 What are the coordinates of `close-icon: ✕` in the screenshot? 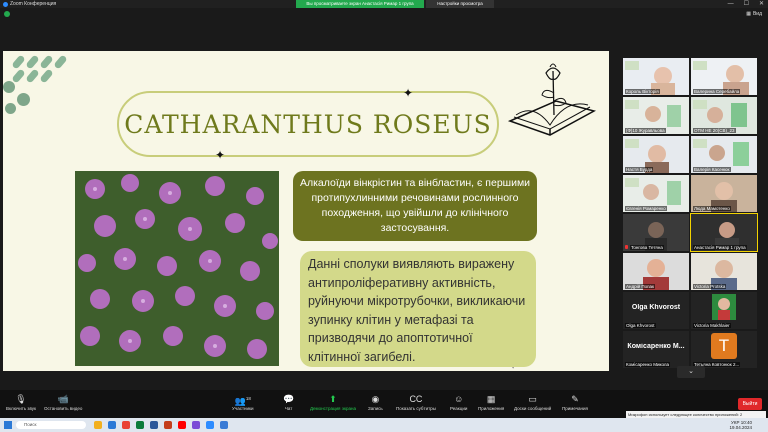 It's located at (761, 4).